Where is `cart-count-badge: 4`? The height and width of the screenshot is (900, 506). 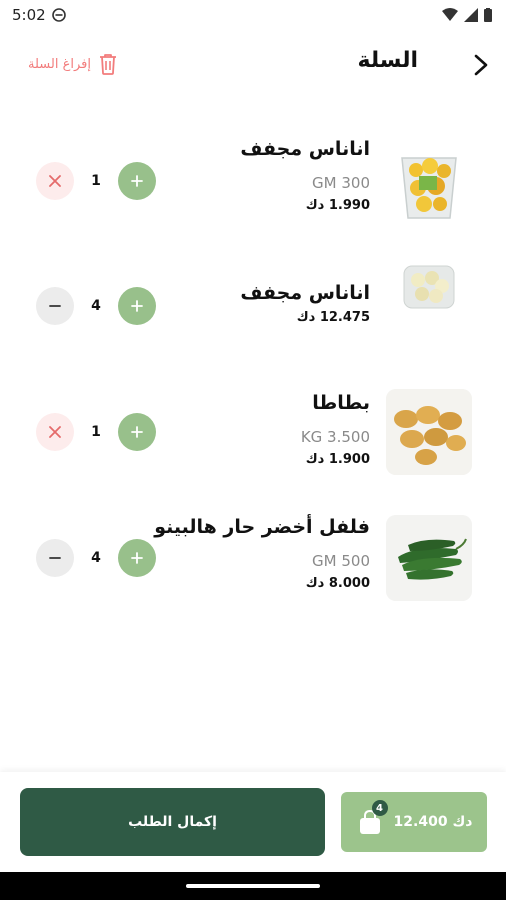
cart-count-badge: 4 is located at coordinates (379, 808).